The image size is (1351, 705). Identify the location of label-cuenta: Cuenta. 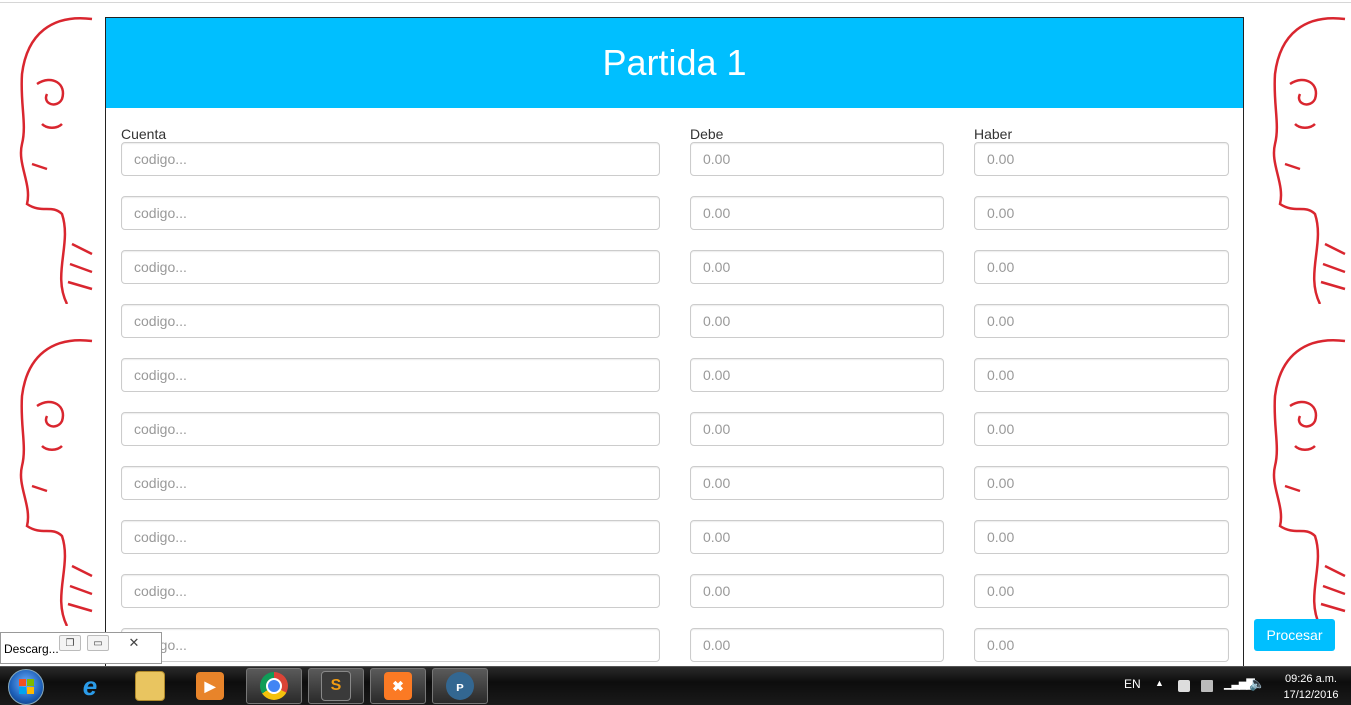
(144, 134).